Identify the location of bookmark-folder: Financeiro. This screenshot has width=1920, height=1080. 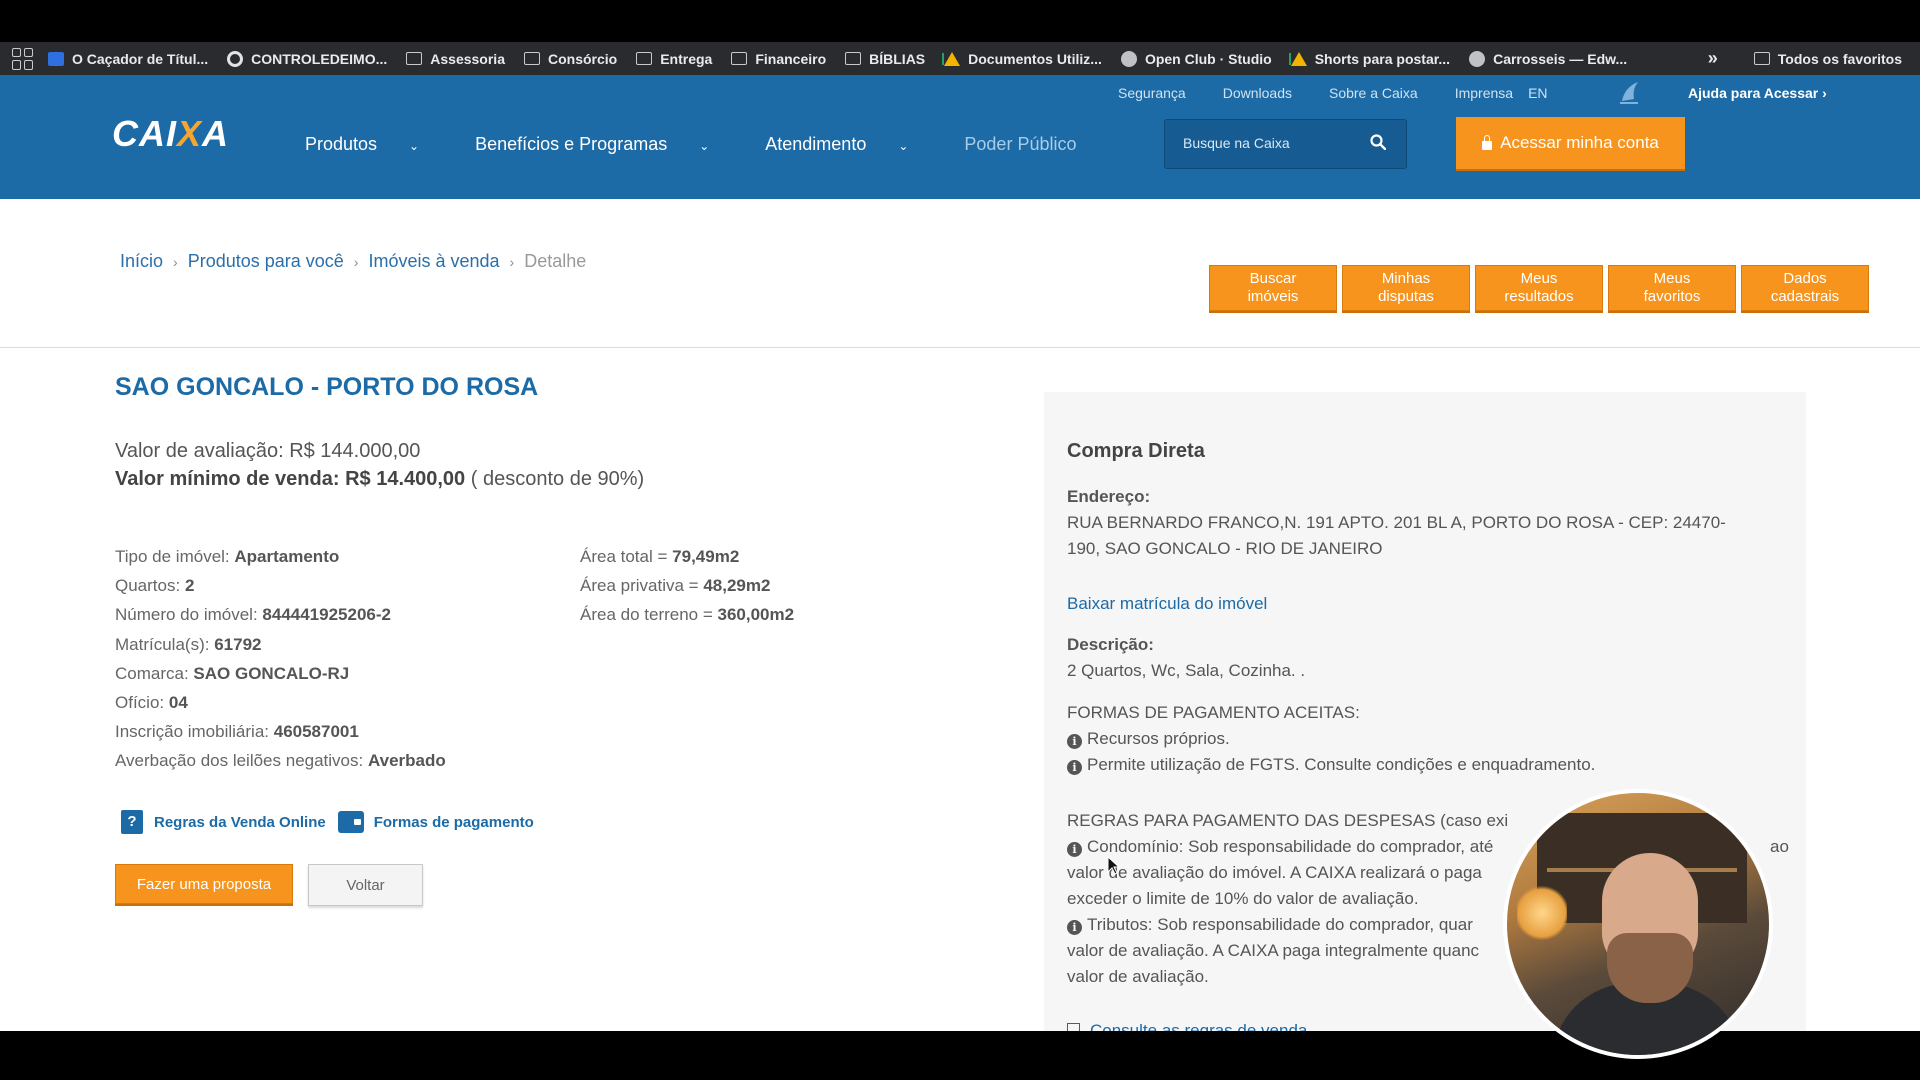
(778, 59).